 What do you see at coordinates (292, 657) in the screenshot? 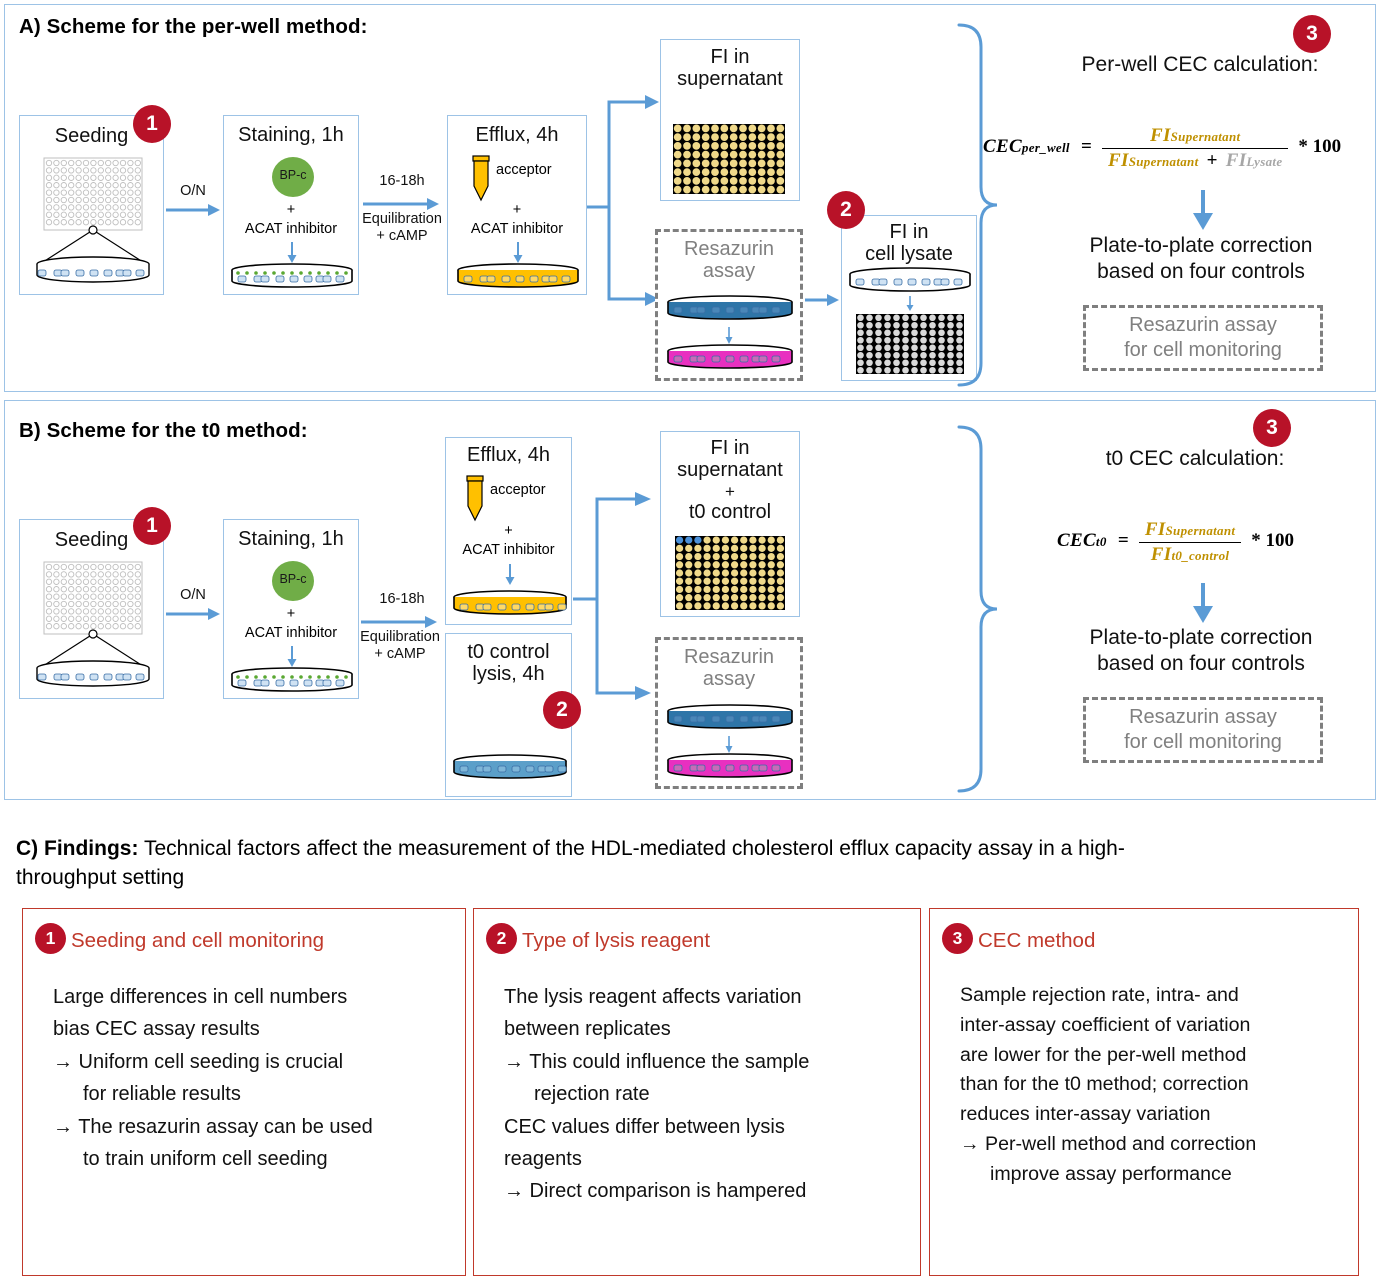
I see `down-arrow-staining-b` at bounding box center [292, 657].